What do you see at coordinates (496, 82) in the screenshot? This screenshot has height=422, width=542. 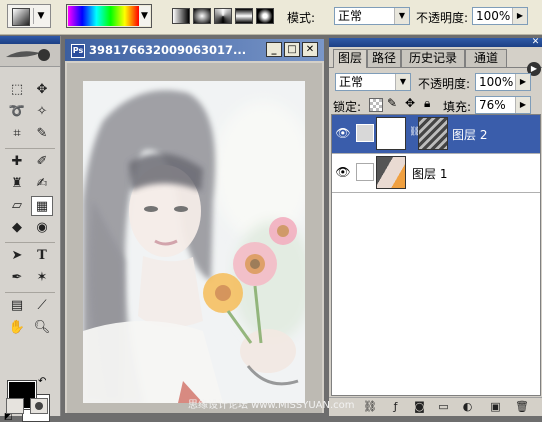 I see `layer-opacity-value: 100%` at bounding box center [496, 82].